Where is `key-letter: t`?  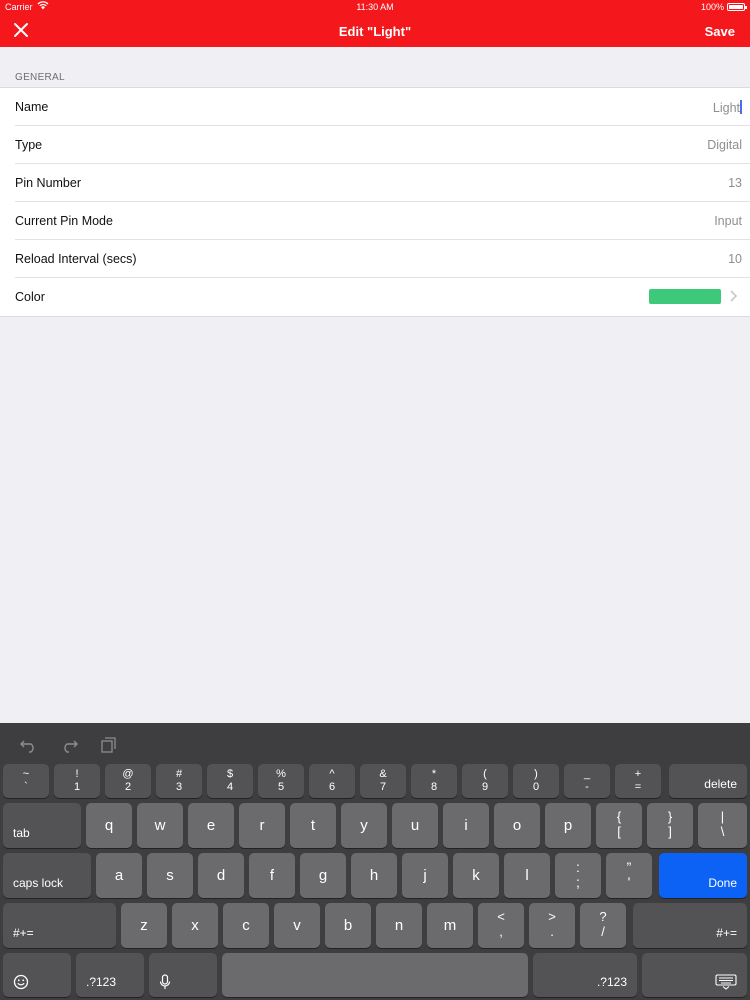
key-letter: t is located at coordinates (313, 825).